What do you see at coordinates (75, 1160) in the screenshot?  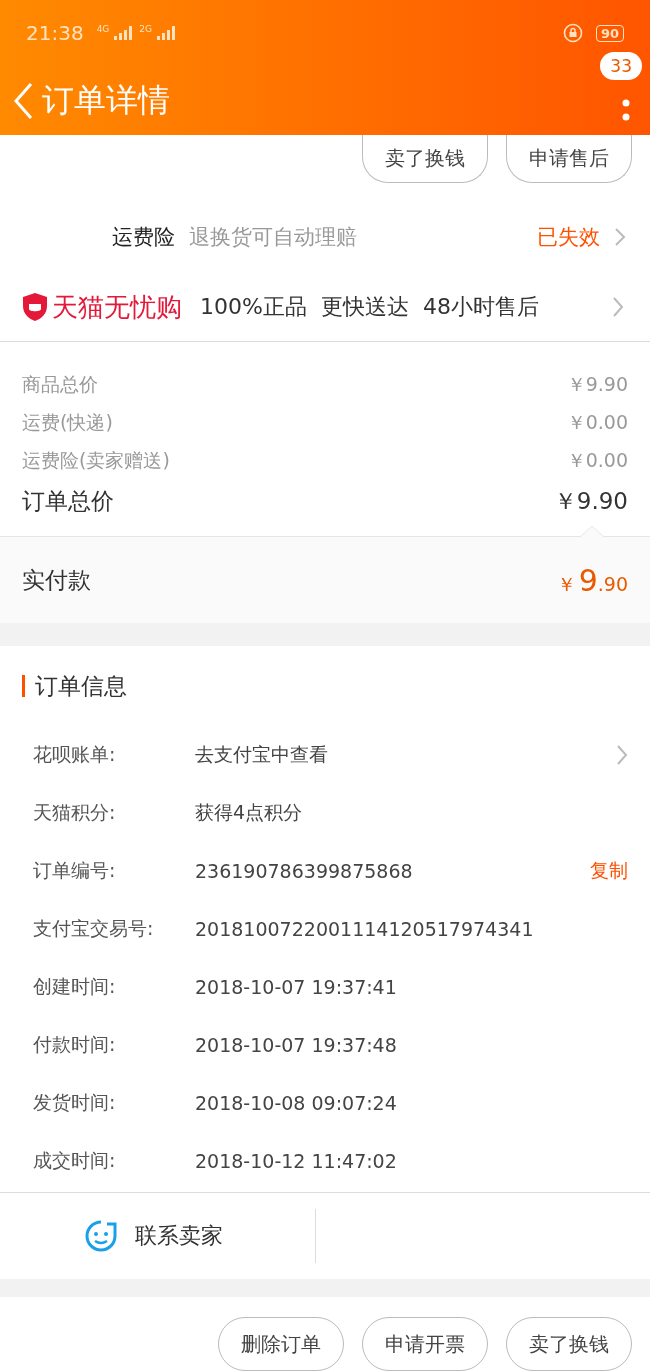 I see `info-label: 成交时间:` at bounding box center [75, 1160].